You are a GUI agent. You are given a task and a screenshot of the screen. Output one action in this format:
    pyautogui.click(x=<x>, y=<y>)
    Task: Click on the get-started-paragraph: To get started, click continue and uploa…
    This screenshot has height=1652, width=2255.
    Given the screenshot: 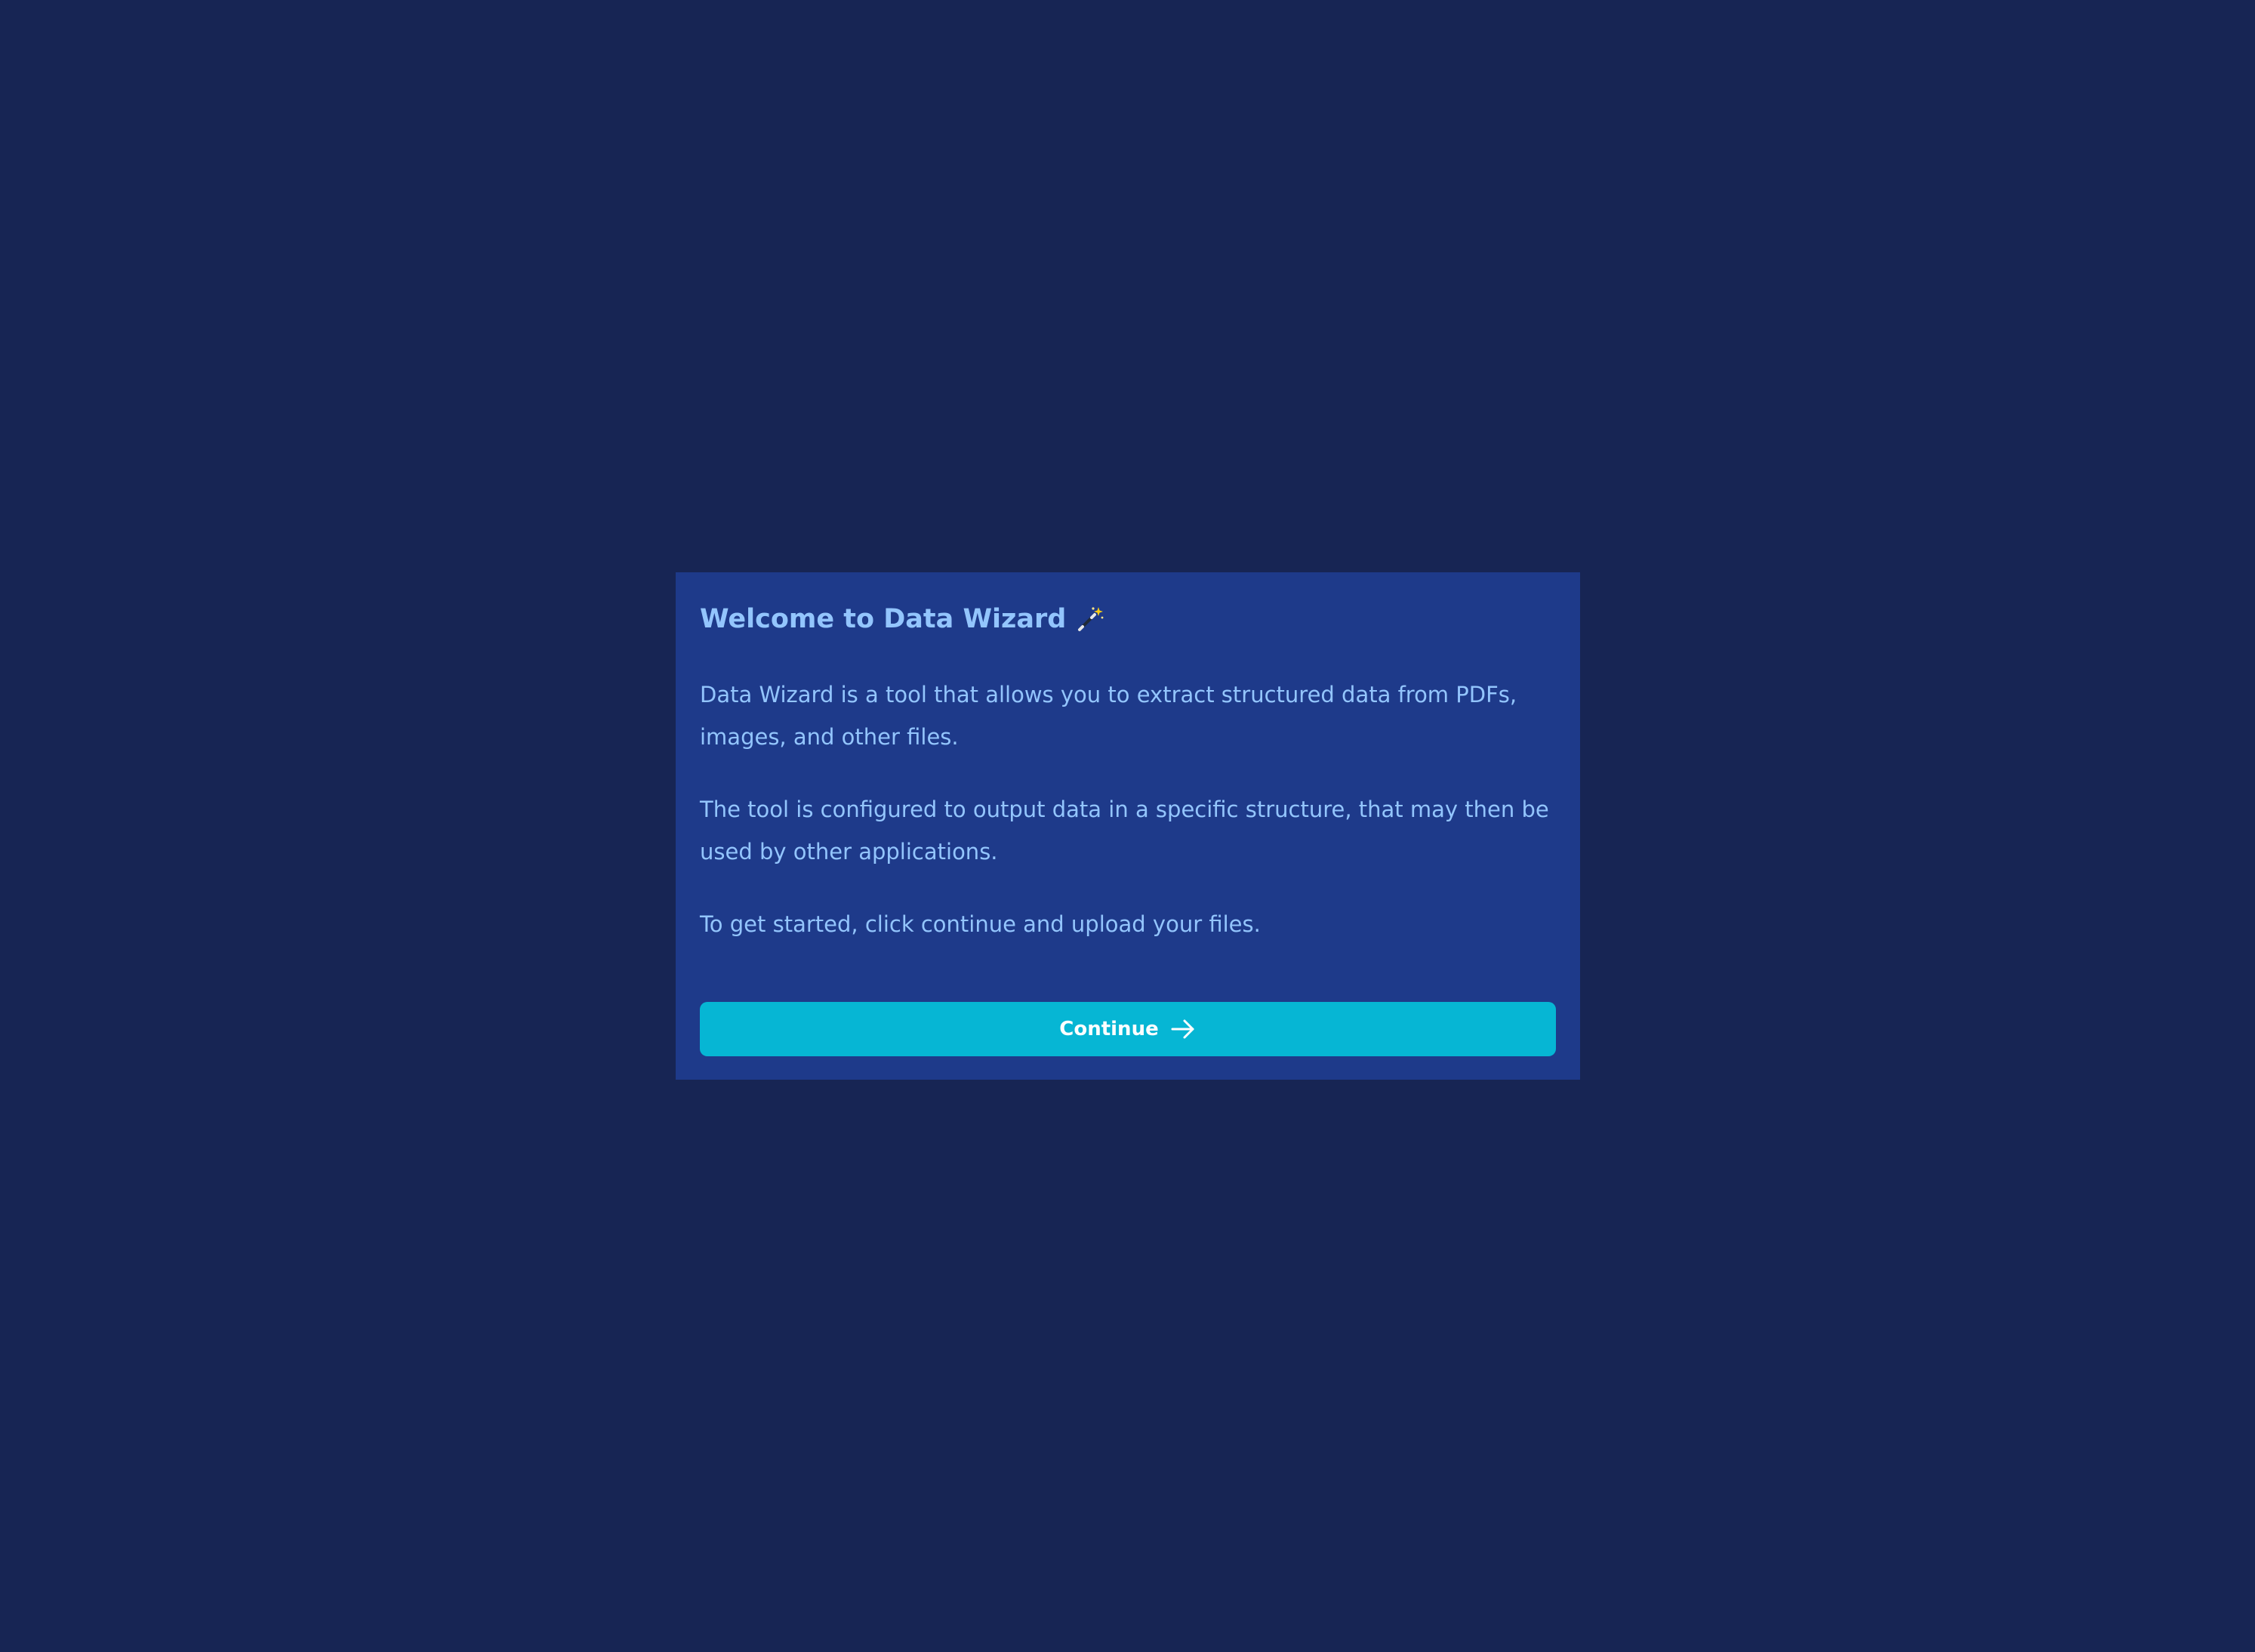 What is the action you would take?
    pyautogui.click(x=981, y=924)
    